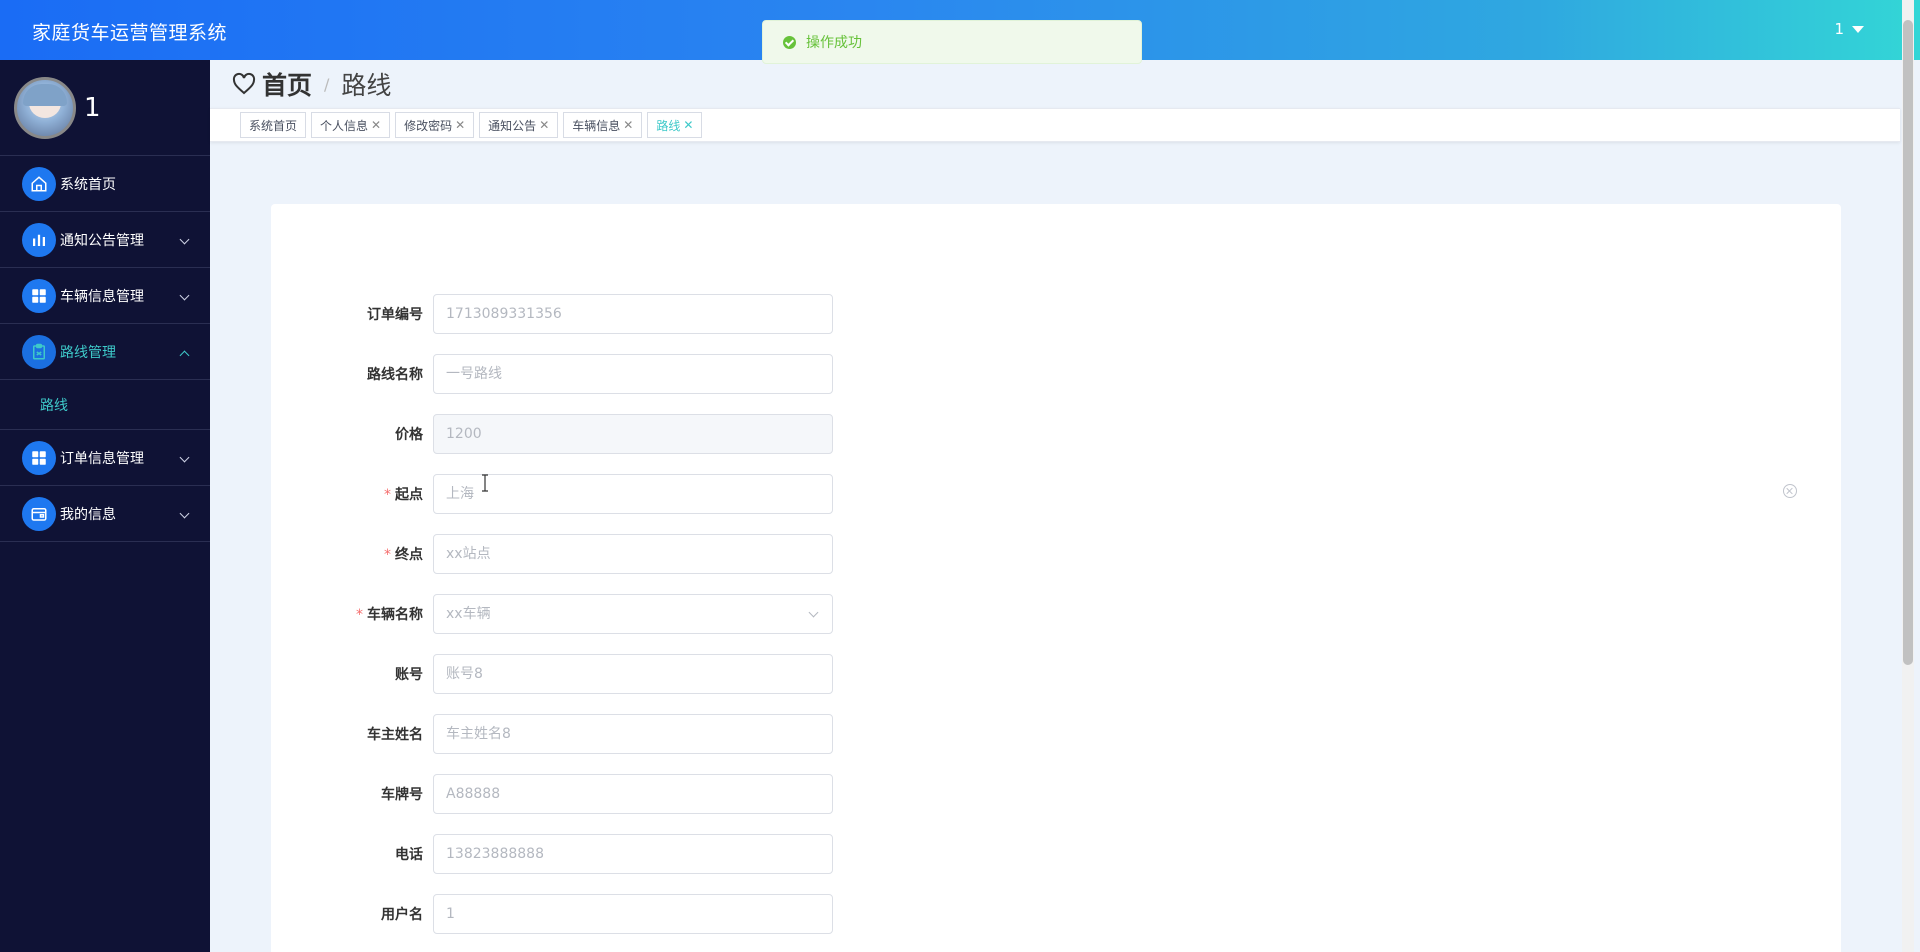  Describe the element at coordinates (92, 107) in the screenshot. I see `profile-name: 1` at that location.